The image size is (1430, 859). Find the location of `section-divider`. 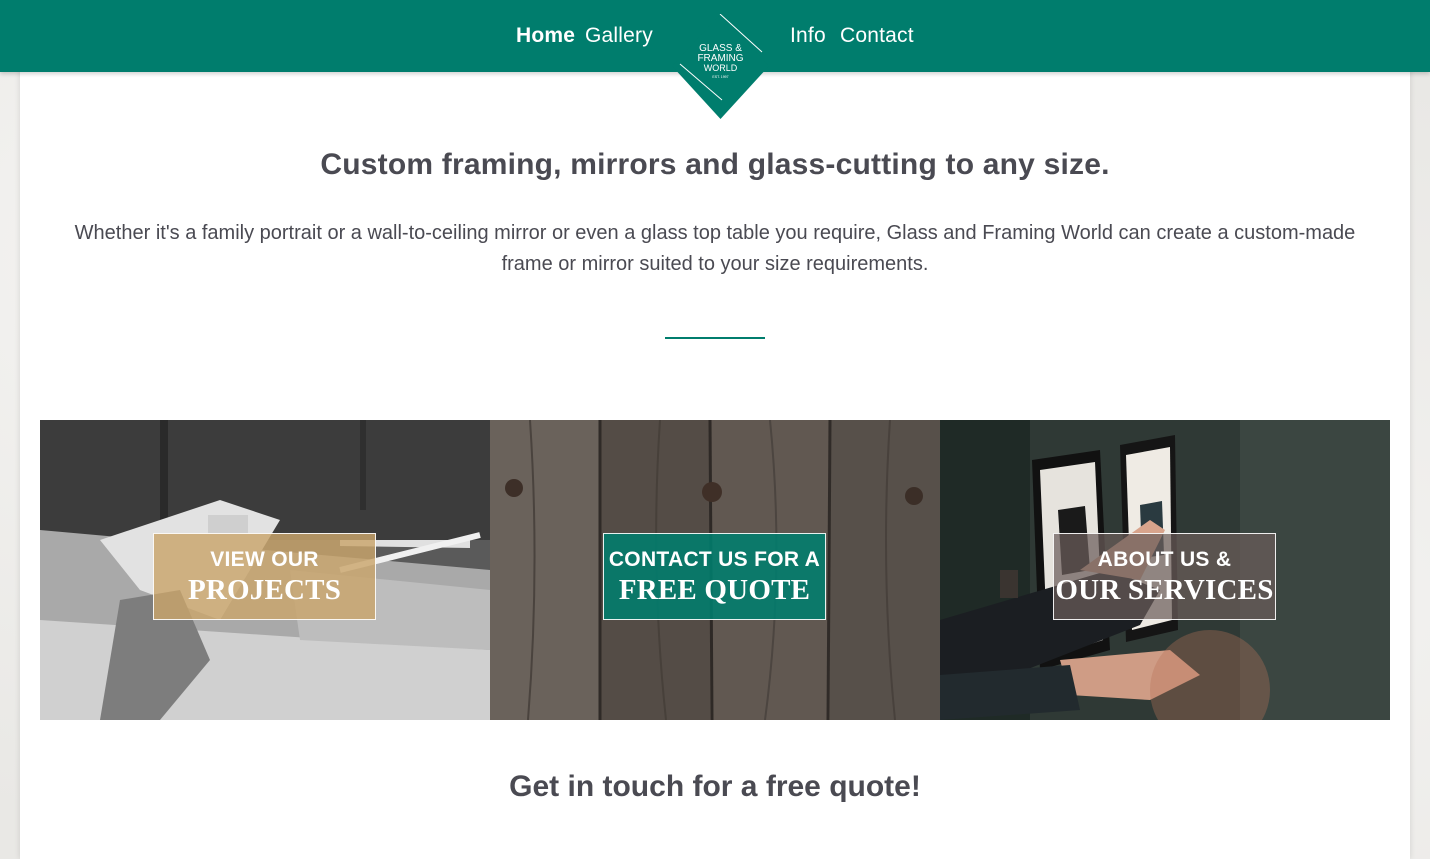

section-divider is located at coordinates (715, 338).